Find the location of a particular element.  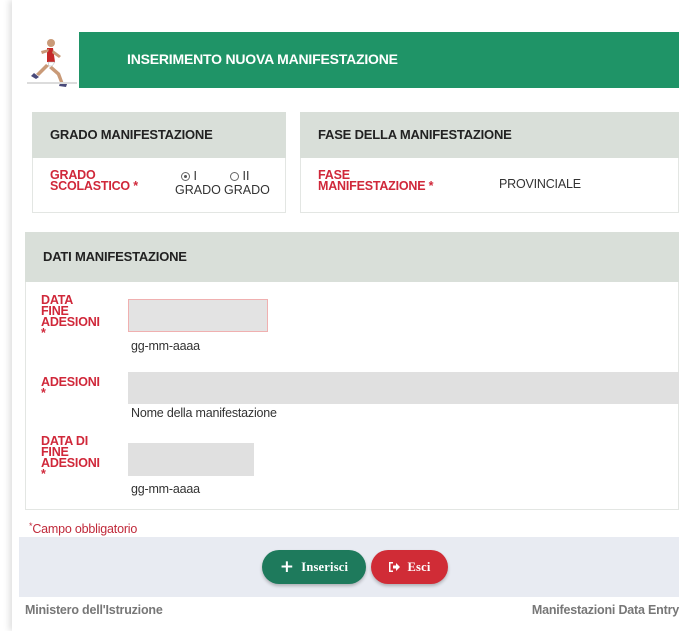

data-fine-adesioni-label: DATA FINE ADESIONI * is located at coordinates (70, 316).